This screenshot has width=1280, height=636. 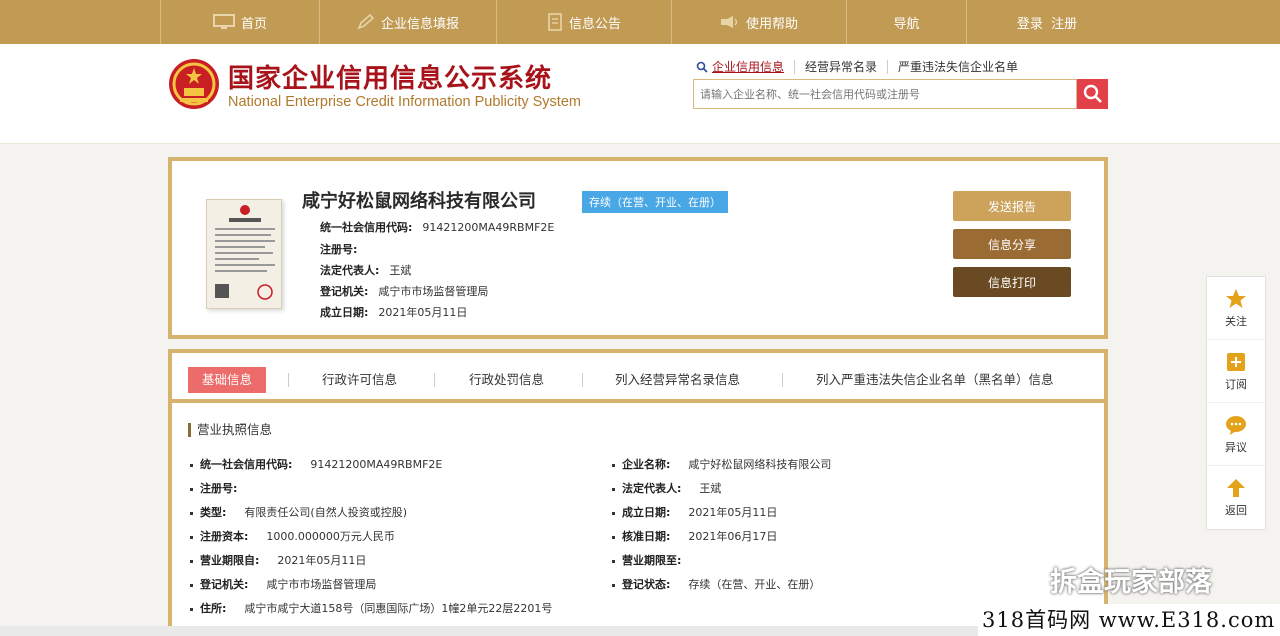 I want to click on info-reg-no: 注册号:, so click(x=343, y=249).